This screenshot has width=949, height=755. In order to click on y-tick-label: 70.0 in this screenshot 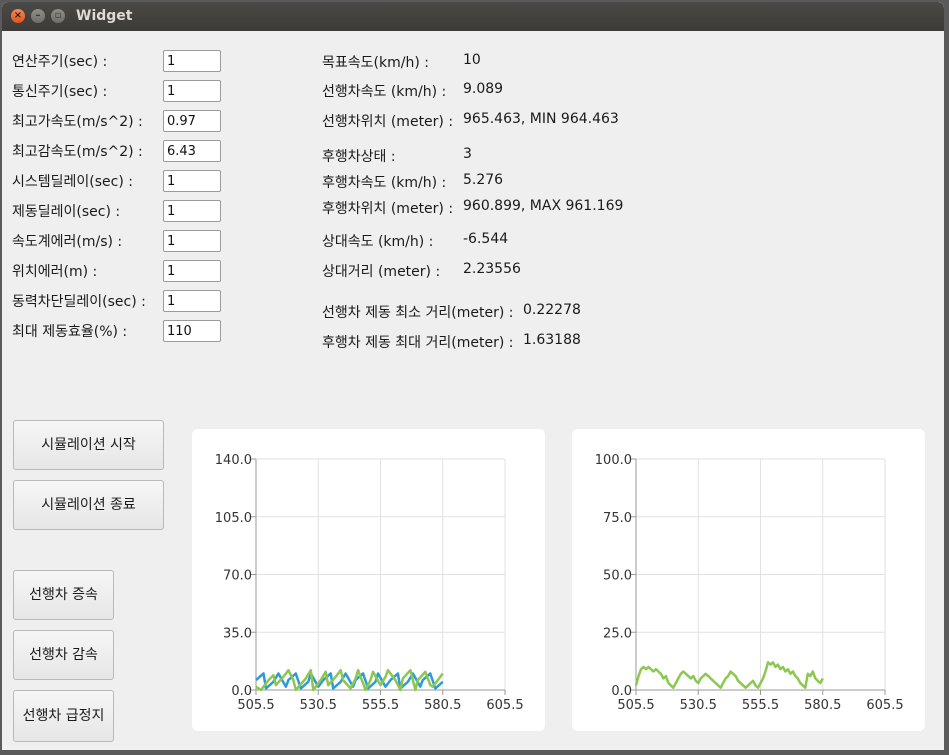, I will do `click(237, 576)`.